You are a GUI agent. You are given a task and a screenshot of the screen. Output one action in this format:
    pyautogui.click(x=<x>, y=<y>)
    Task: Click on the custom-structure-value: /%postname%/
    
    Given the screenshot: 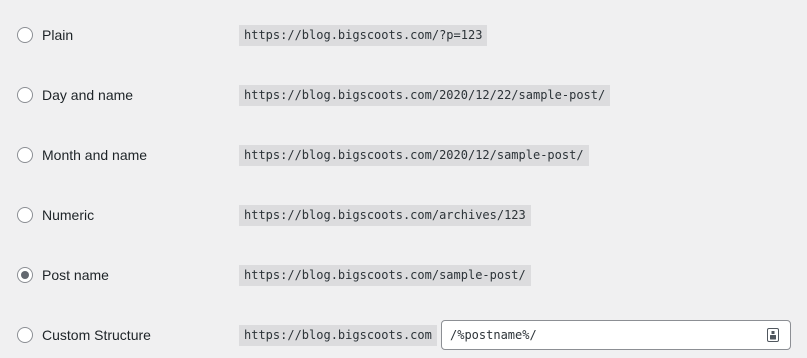 What is the action you would take?
    pyautogui.click(x=493, y=335)
    